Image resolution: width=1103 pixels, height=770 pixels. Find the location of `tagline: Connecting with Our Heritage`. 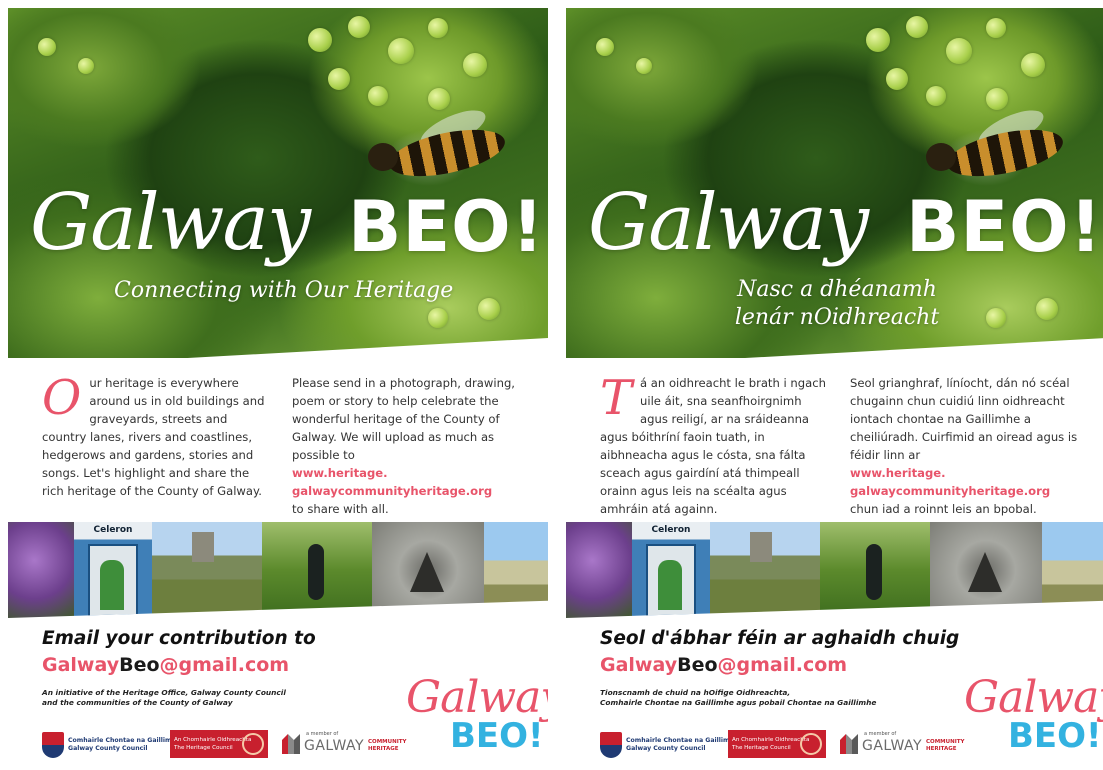

tagline: Connecting with Our Heritage is located at coordinates (283, 290).